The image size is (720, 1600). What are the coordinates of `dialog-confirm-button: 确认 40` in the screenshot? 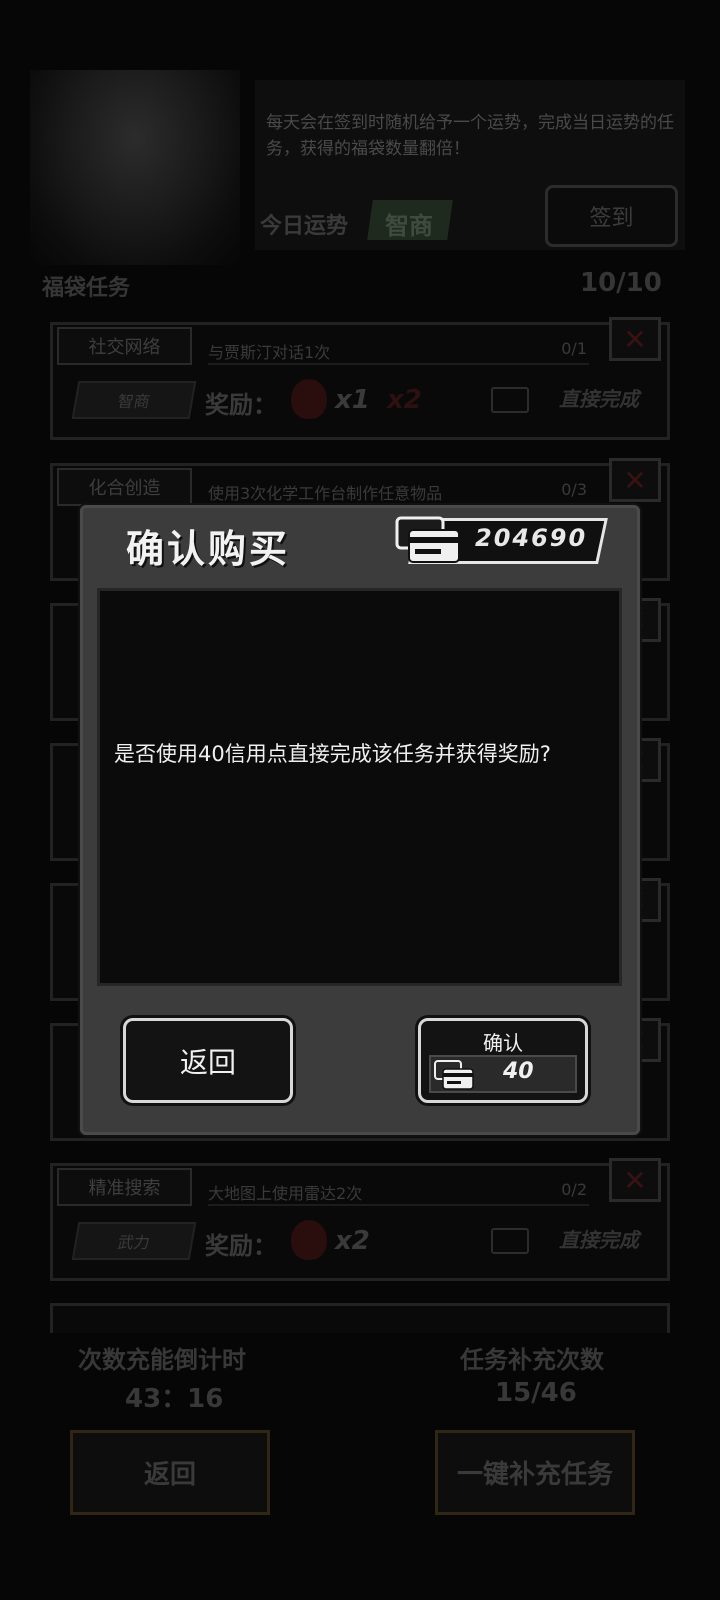 It's located at (503, 1060).